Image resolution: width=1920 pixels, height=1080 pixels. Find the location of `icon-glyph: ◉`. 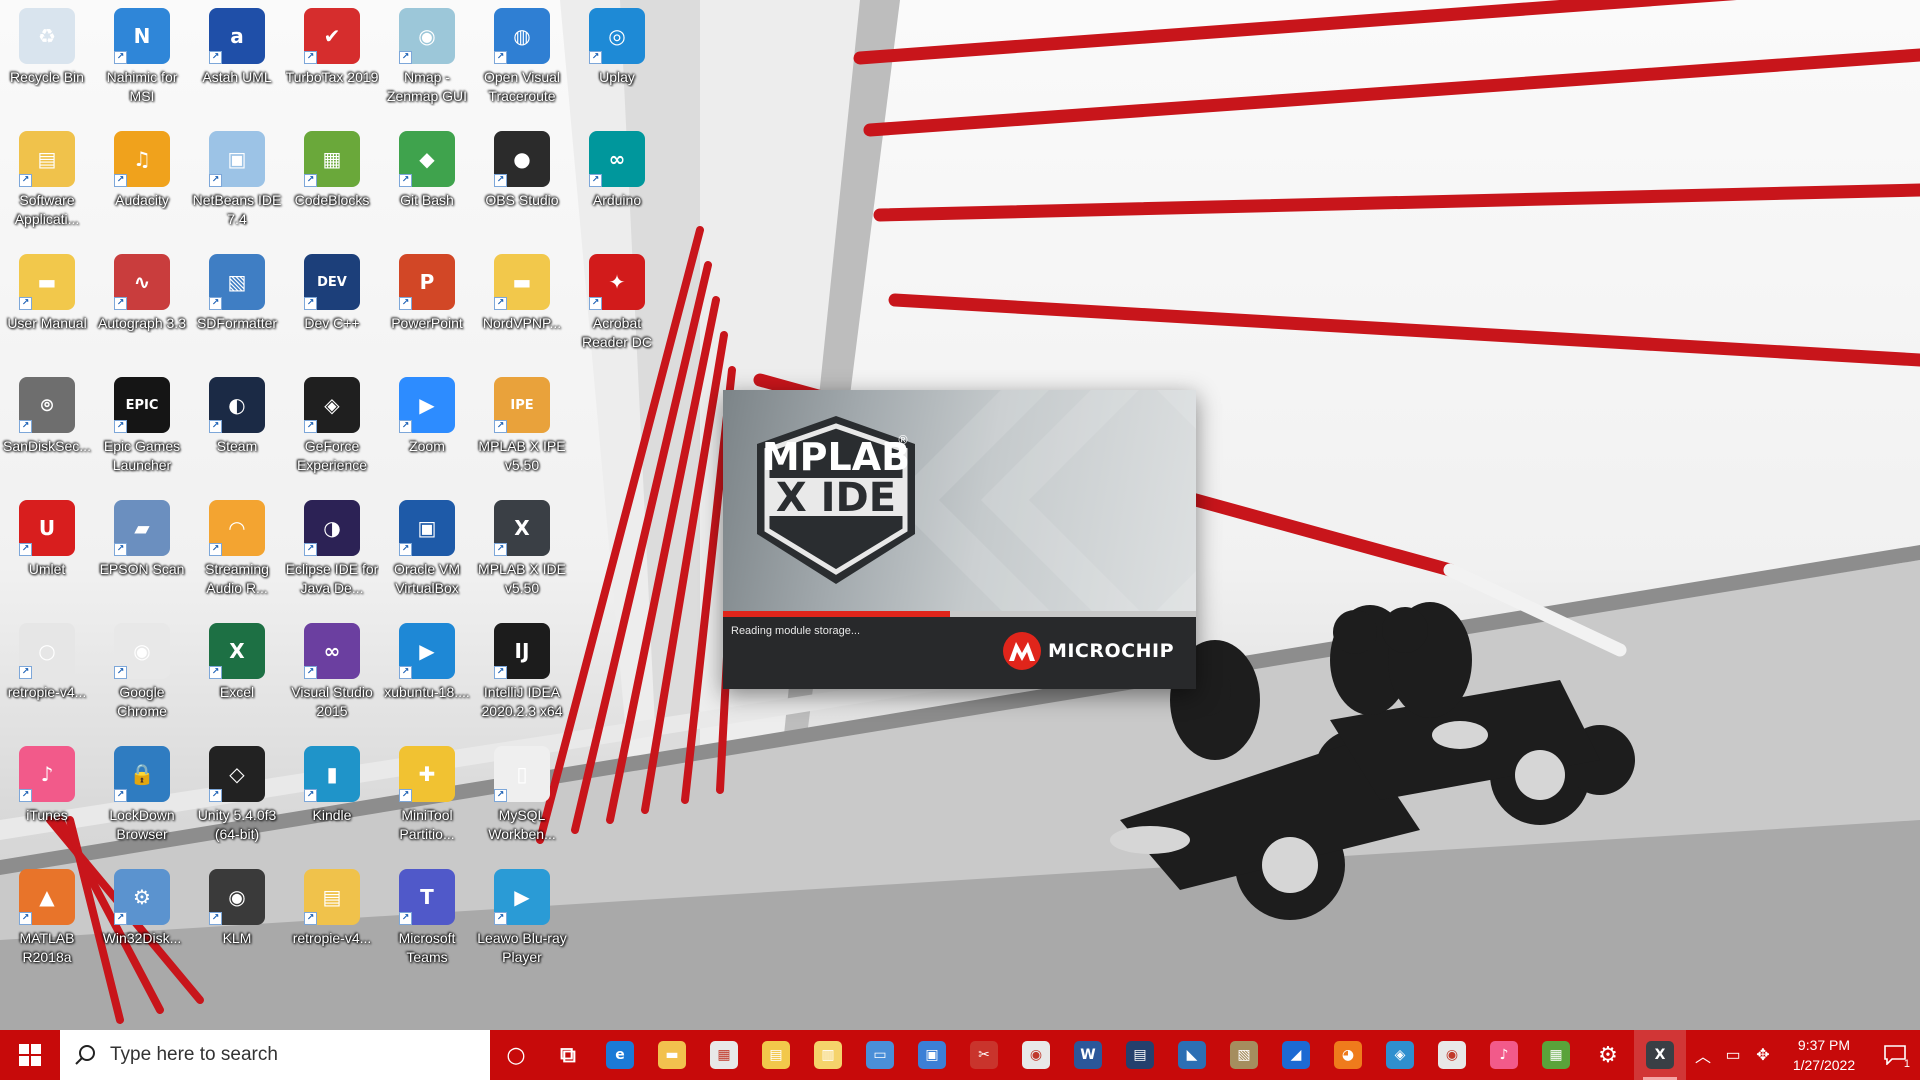

icon-glyph: ◉ is located at coordinates (142, 651).